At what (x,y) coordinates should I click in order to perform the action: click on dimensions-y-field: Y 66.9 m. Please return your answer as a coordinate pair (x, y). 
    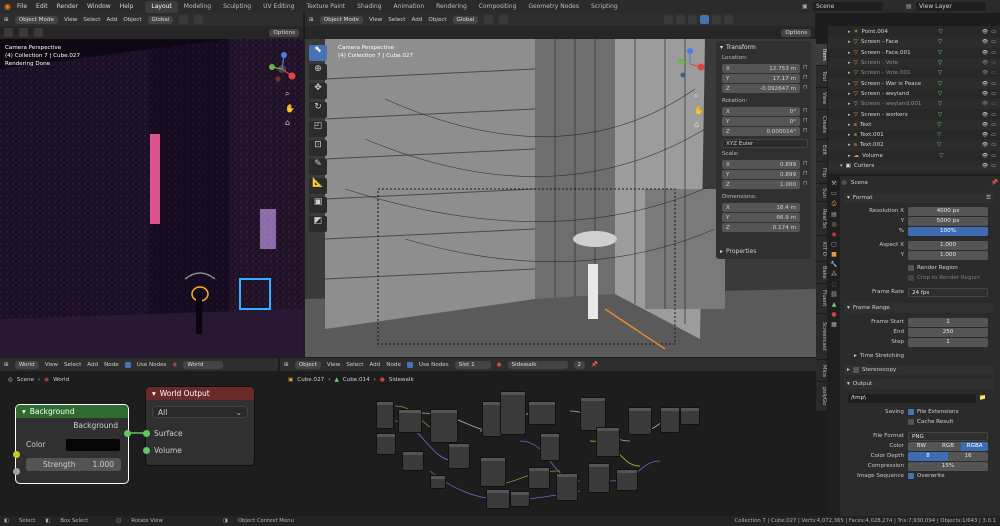
    Looking at the image, I should click on (761, 217).